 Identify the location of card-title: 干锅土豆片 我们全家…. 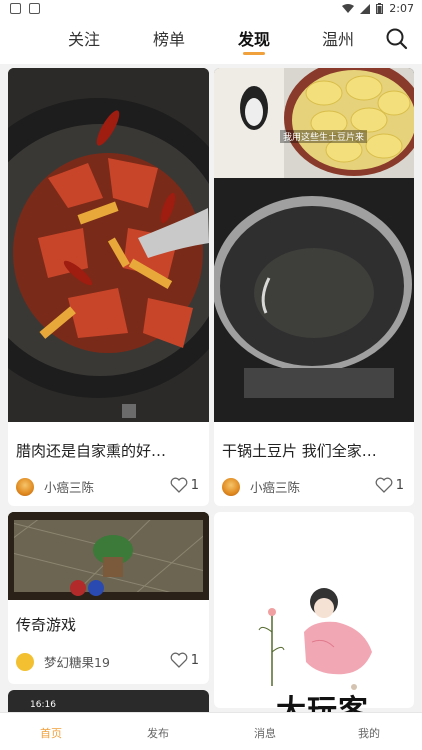
(299, 451).